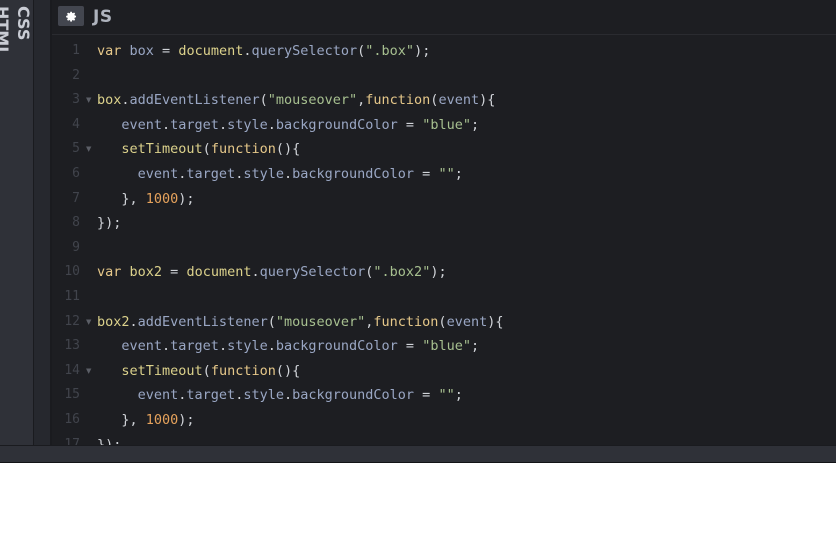  What do you see at coordinates (72, 296) in the screenshot?
I see `line-number: 11` at bounding box center [72, 296].